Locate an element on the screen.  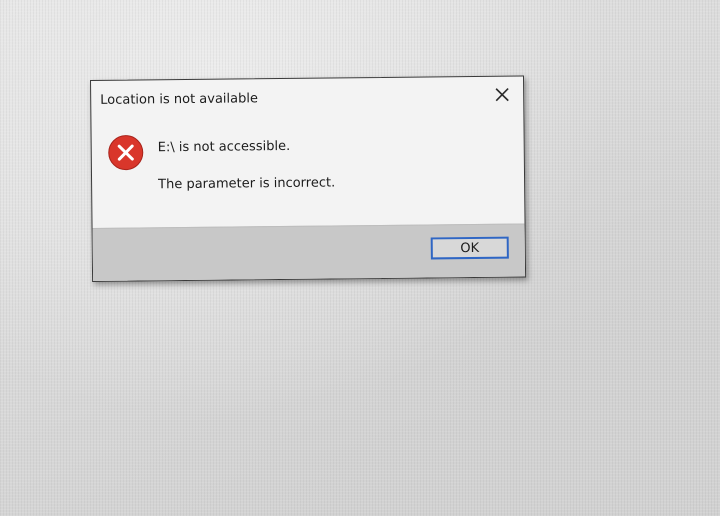
close-icon is located at coordinates (502, 95).